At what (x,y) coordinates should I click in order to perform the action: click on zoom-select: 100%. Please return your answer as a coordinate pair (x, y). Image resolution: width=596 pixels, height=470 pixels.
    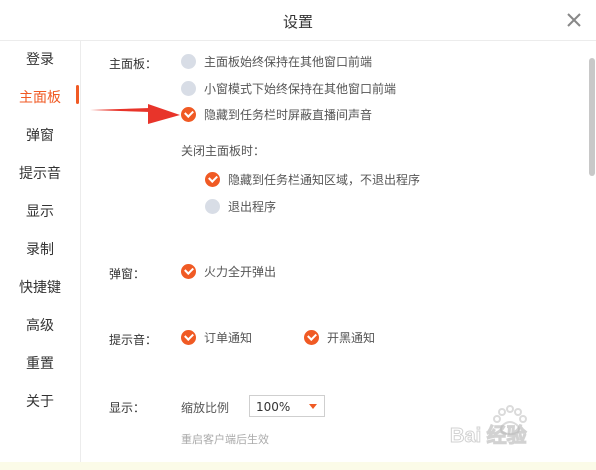
    Looking at the image, I should click on (287, 406).